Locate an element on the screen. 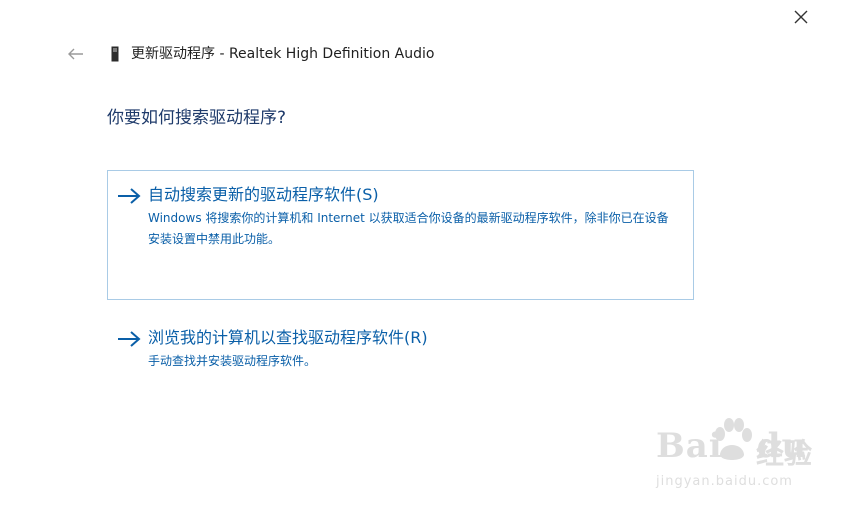  option-browse-computer-description: 手动查找并安装驱动程序软件。 is located at coordinates (232, 361).